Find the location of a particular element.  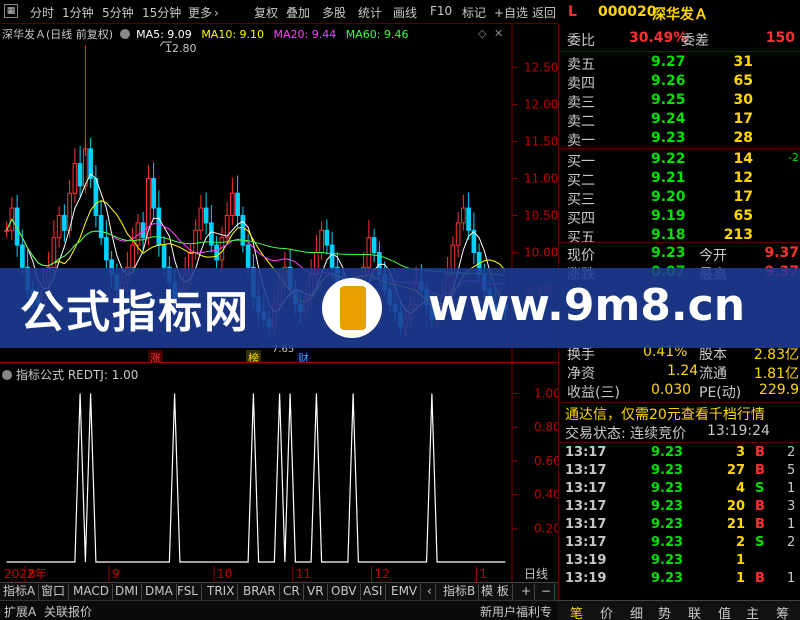

tab-chou: 筹 is located at coordinates (782, 611).